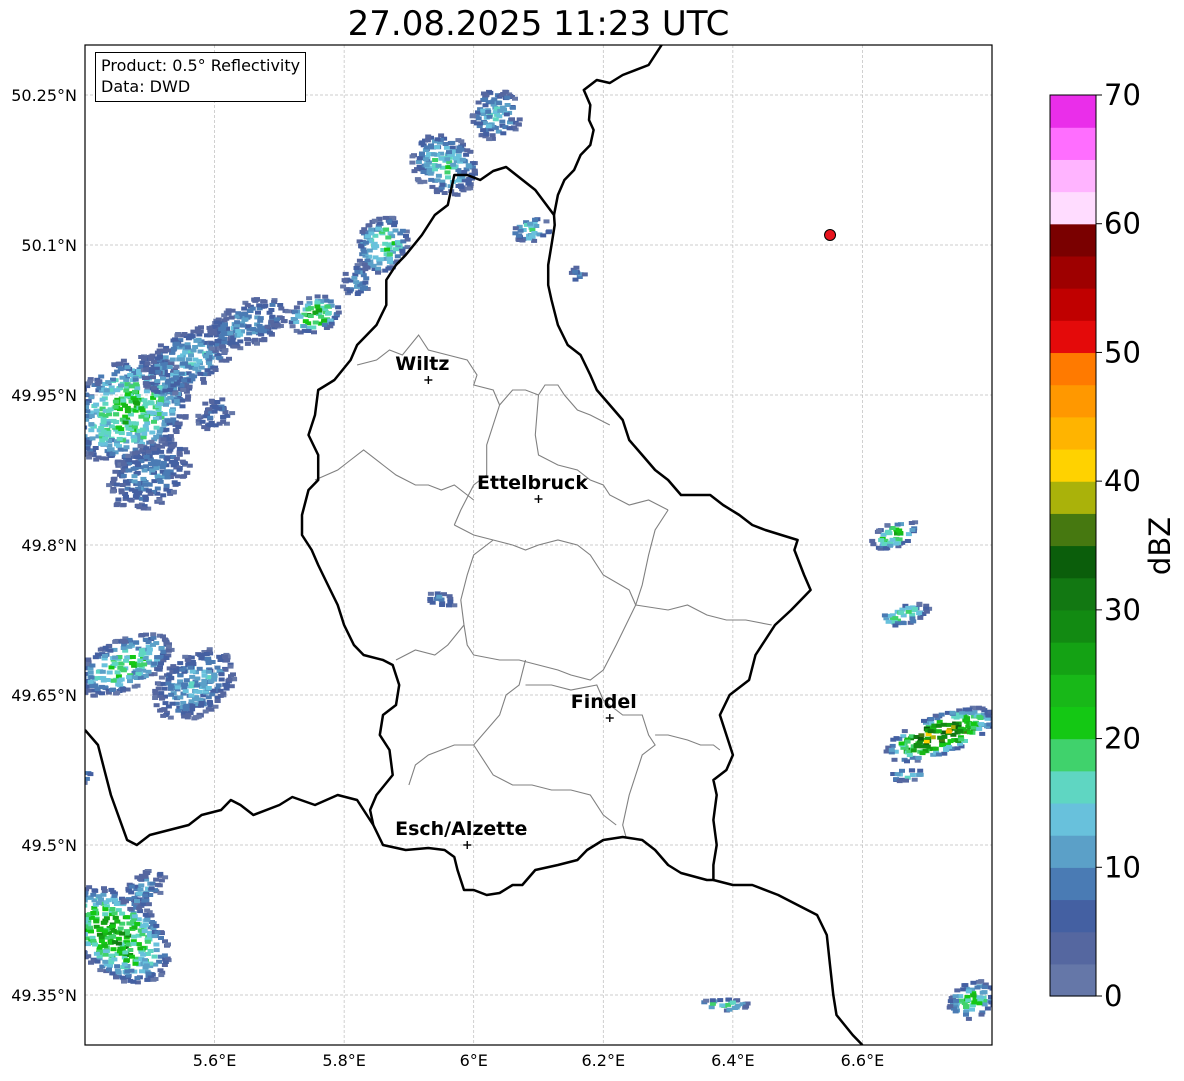 The height and width of the screenshot is (1081, 1184). Describe the element at coordinates (49, 545) in the screenshot. I see `lat-tick-label: 49.8°N` at that location.